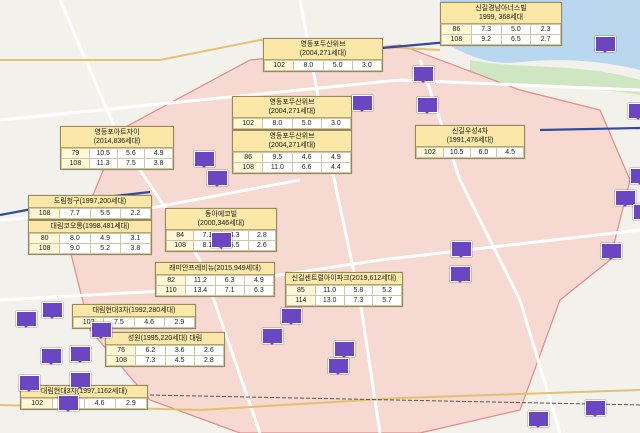 The height and width of the screenshot is (433, 640). Describe the element at coordinates (501, 17) in the screenshot. I see `complex-year-units: 1999, 368세대` at that location.